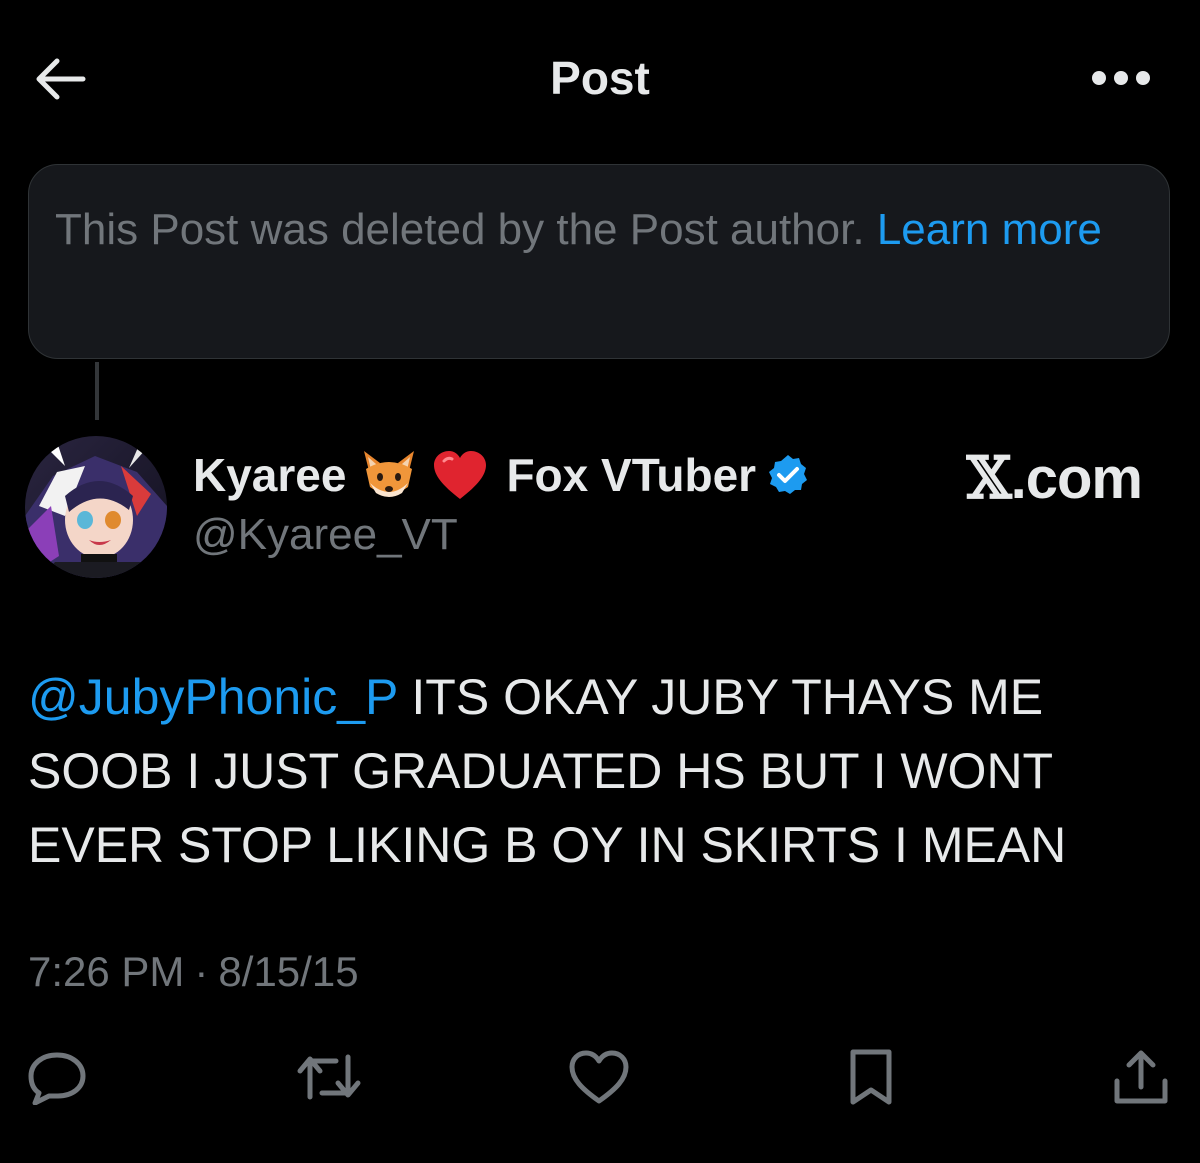 The height and width of the screenshot is (1163, 1200). Describe the element at coordinates (989, 229) in the screenshot. I see `learn-more-link: Learn more` at that location.